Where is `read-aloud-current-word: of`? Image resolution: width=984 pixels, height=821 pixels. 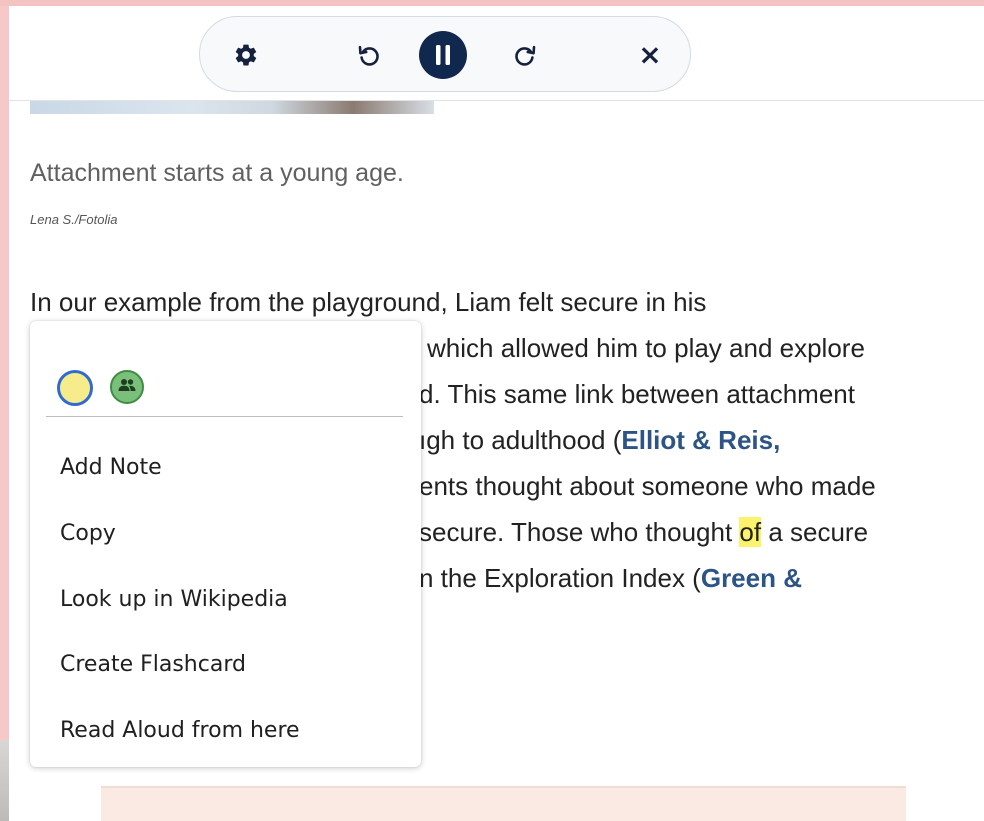
read-aloud-current-word: of is located at coordinates (750, 532).